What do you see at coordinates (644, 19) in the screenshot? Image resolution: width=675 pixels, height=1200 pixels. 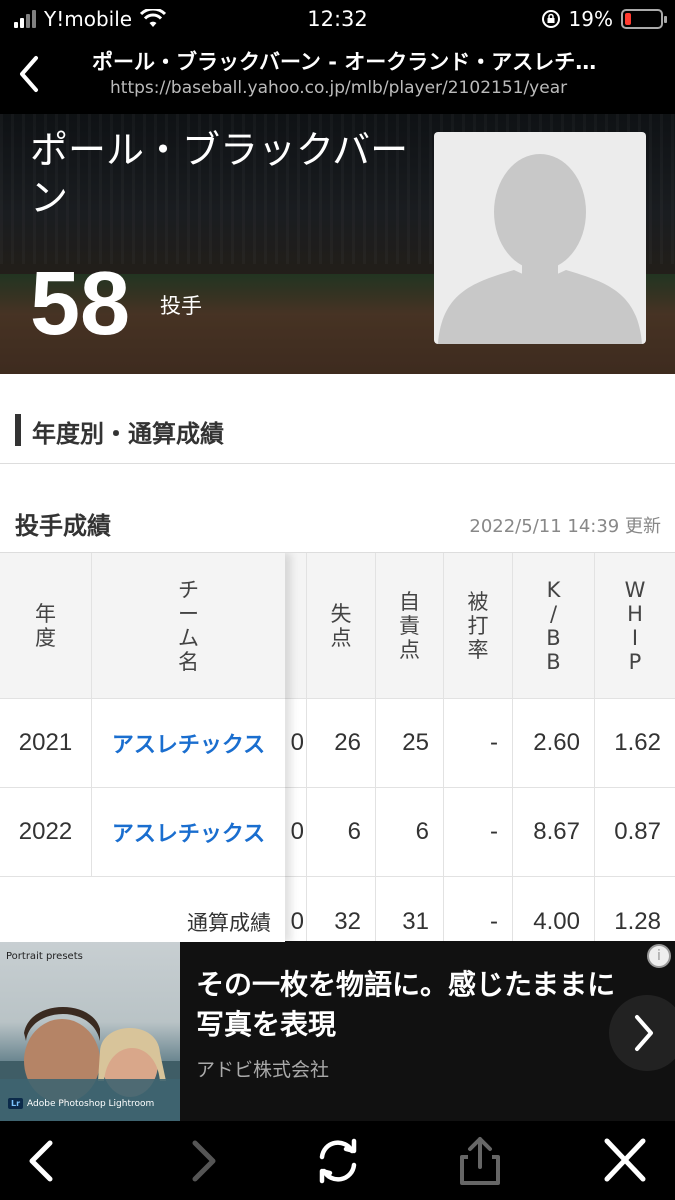 I see `battery-icon` at bounding box center [644, 19].